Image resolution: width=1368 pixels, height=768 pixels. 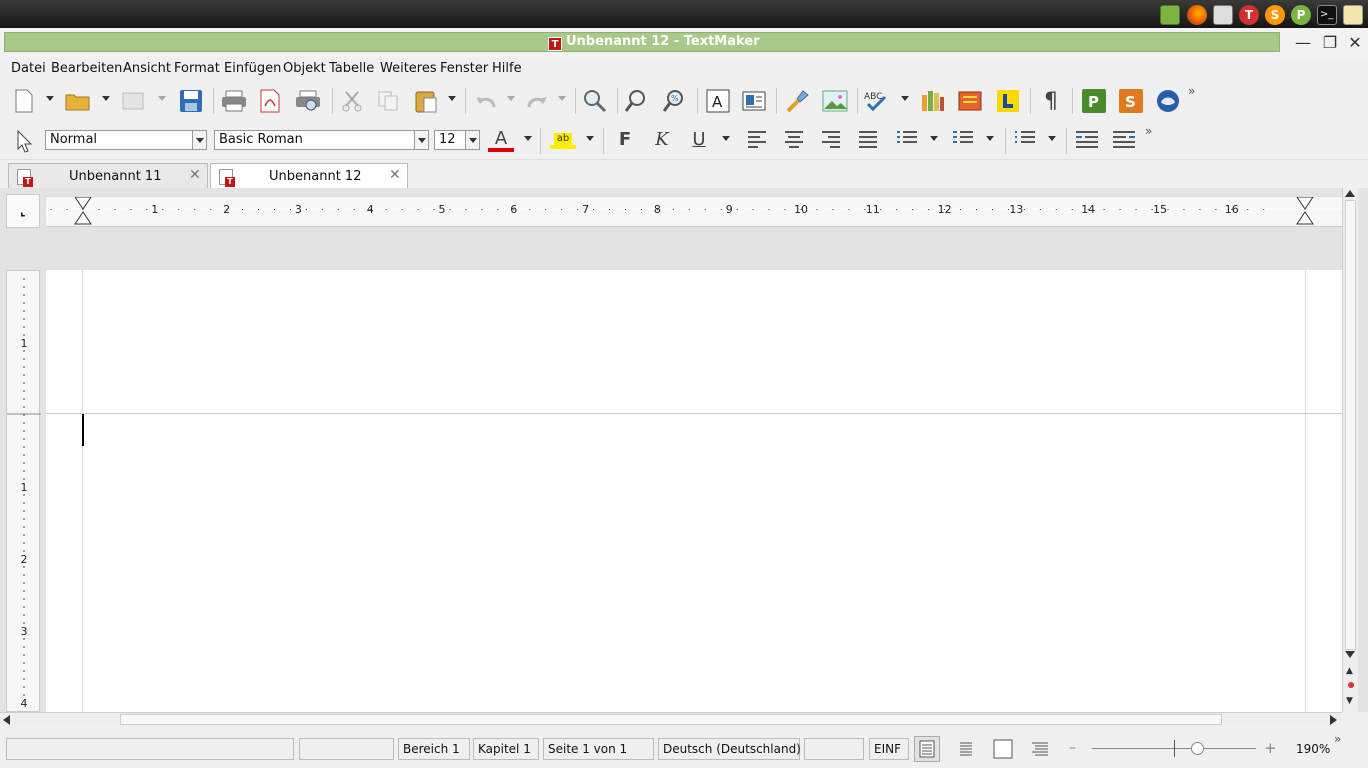 What do you see at coordinates (78, 101) in the screenshot?
I see `open-folder-icon` at bounding box center [78, 101].